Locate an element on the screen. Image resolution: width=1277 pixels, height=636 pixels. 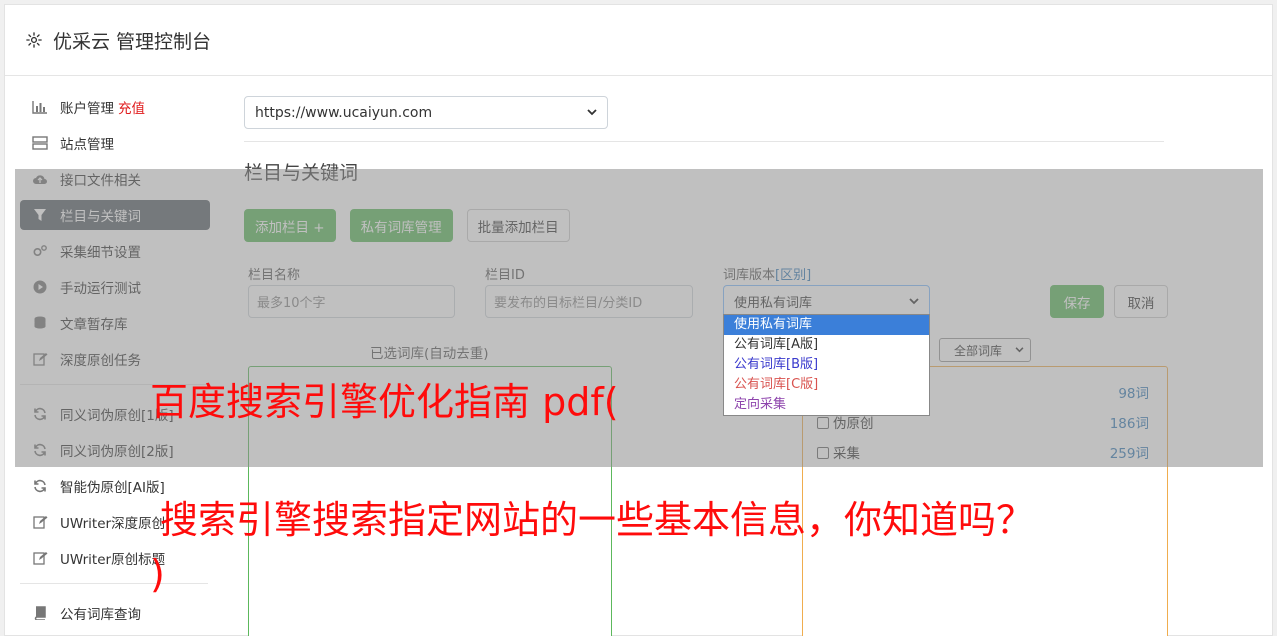
site-select: https://www.ucaiyun.com is located at coordinates (426, 112).